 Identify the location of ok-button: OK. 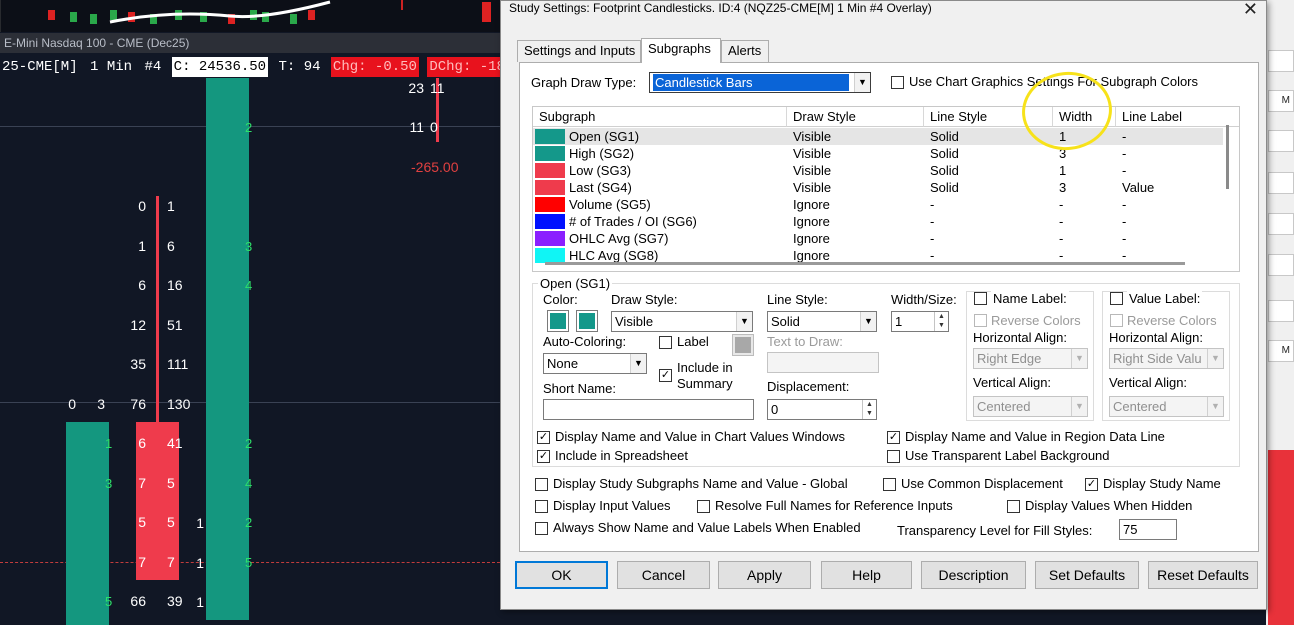
(561, 575).